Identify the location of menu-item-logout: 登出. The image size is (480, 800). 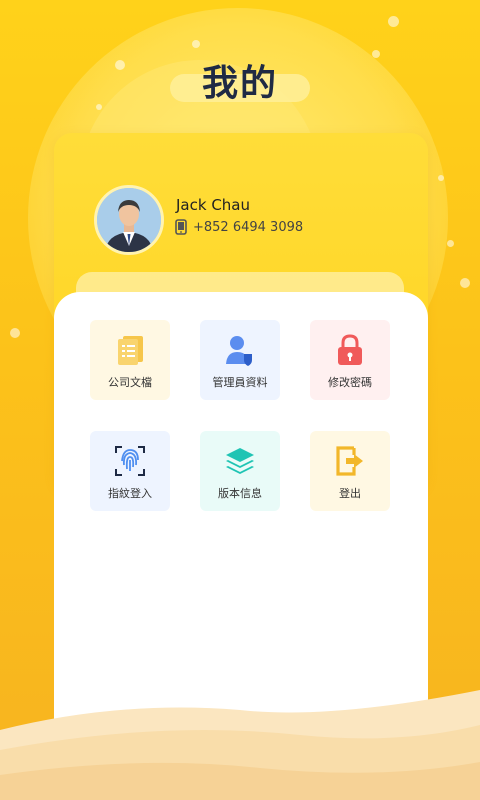
(350, 471).